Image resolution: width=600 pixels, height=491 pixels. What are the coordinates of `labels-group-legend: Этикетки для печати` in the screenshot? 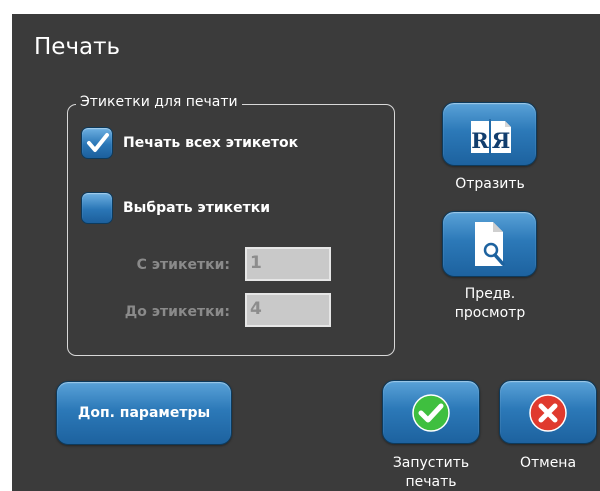 It's located at (159, 102).